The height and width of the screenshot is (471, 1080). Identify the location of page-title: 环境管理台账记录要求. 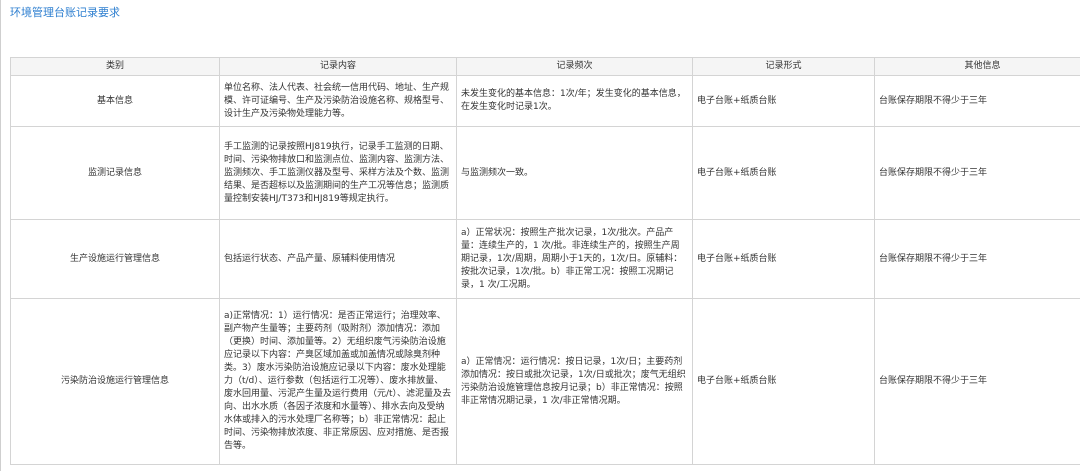
(65, 12).